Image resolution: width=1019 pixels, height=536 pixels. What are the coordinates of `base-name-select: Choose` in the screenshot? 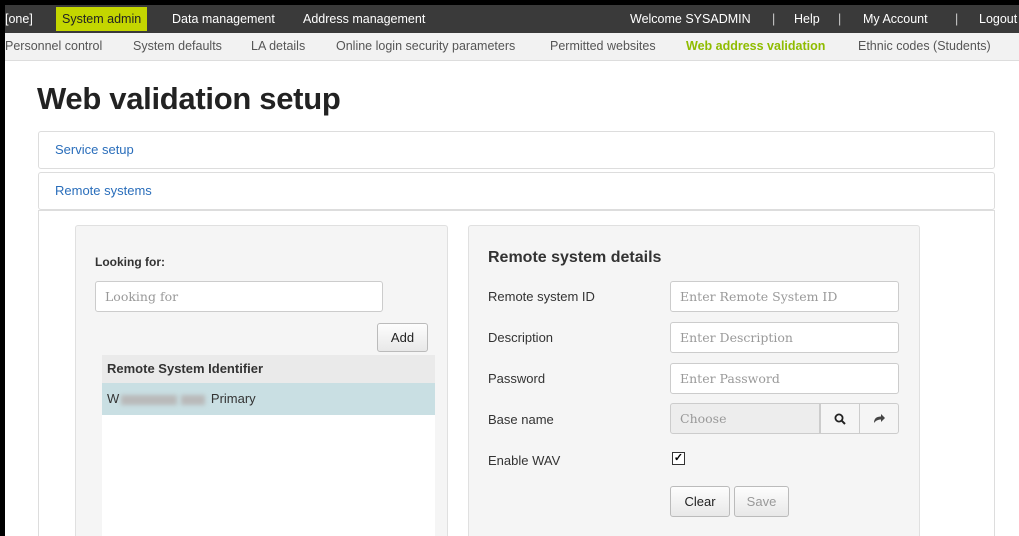 It's located at (745, 418).